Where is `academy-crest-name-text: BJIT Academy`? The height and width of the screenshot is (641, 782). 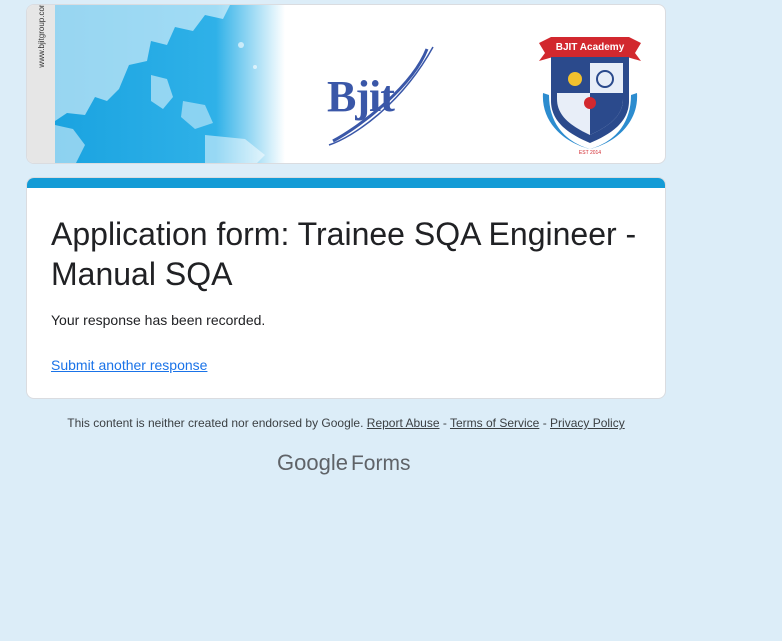
academy-crest-name-text: BJIT Academy is located at coordinates (590, 47).